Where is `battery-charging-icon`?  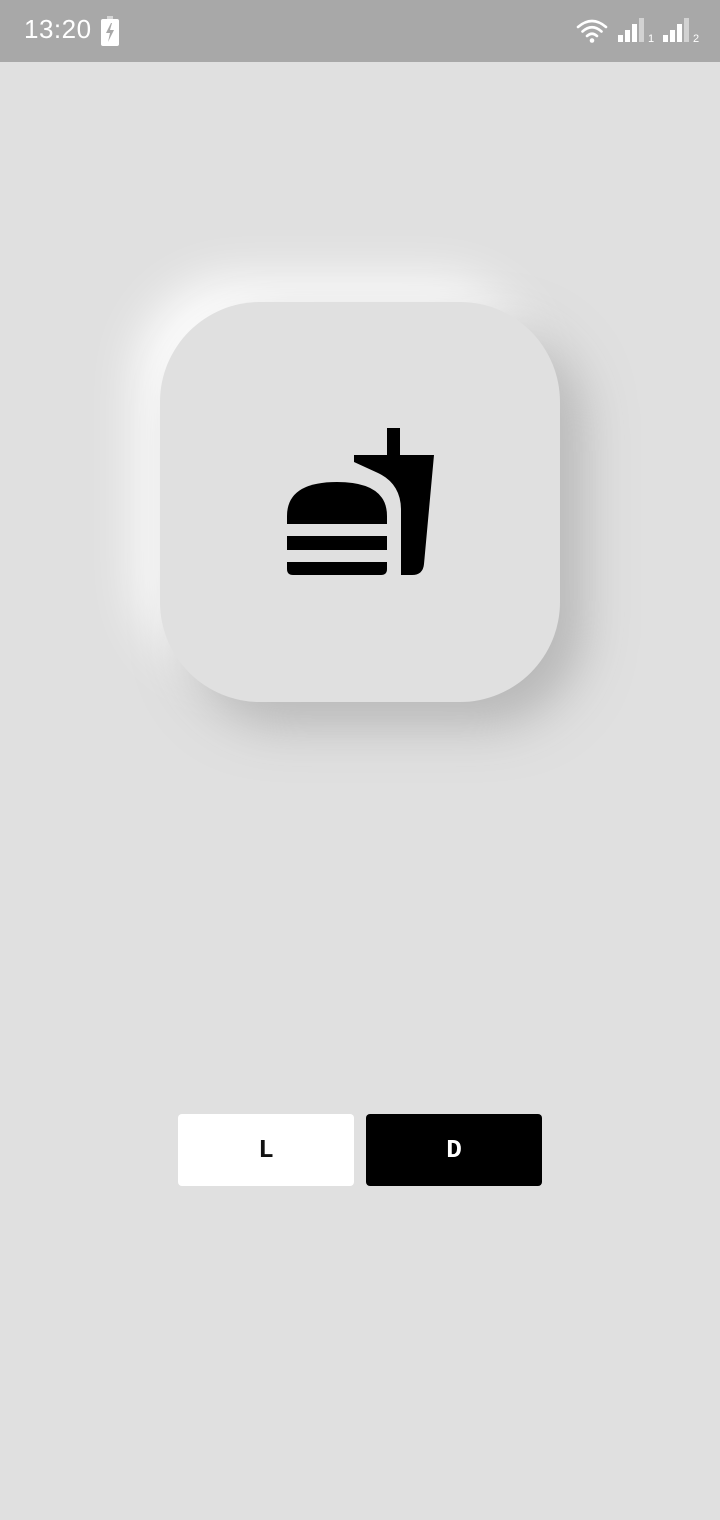 battery-charging-icon is located at coordinates (110, 31).